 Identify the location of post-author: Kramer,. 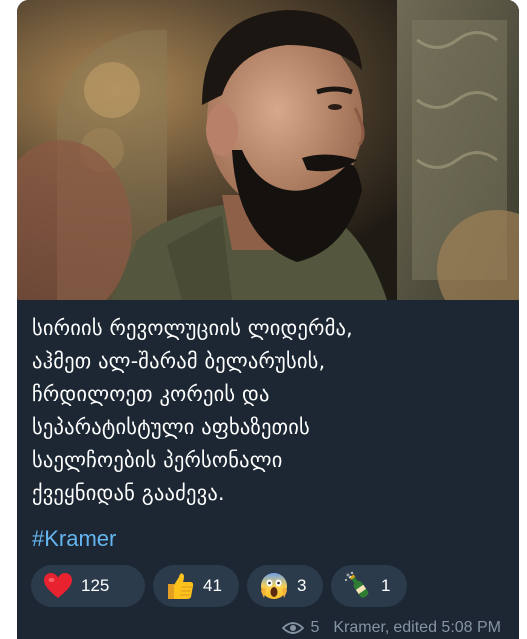
(361, 627).